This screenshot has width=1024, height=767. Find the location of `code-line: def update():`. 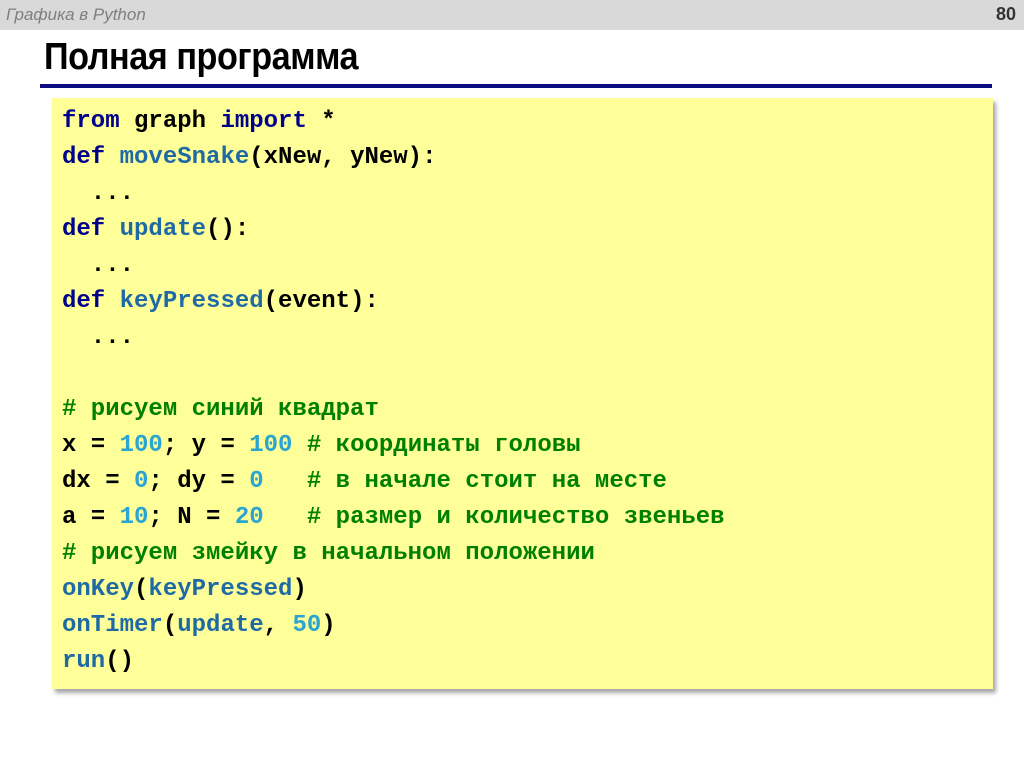

code-line: def update(): is located at coordinates (393, 230).